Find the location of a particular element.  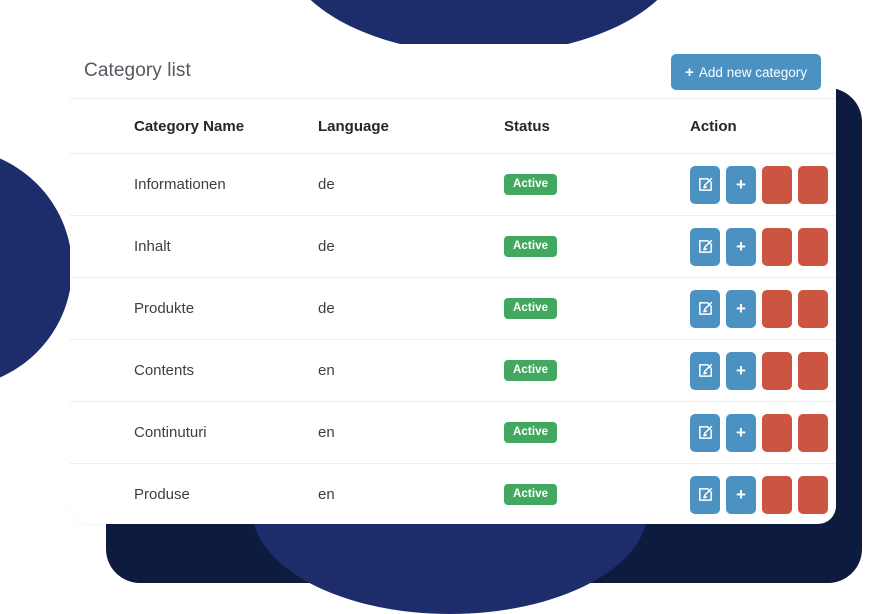

table-row: Inhalt de Active + is located at coordinates (453, 246).